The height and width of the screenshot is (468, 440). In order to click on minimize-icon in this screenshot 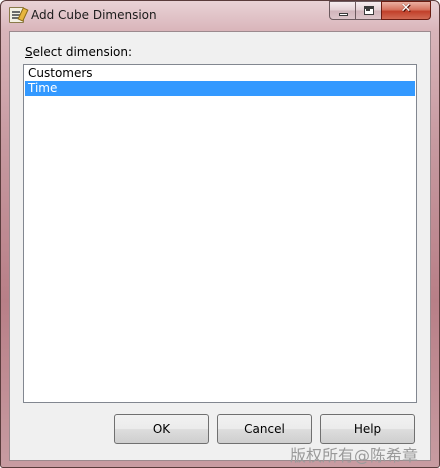, I will do `click(343, 14)`.